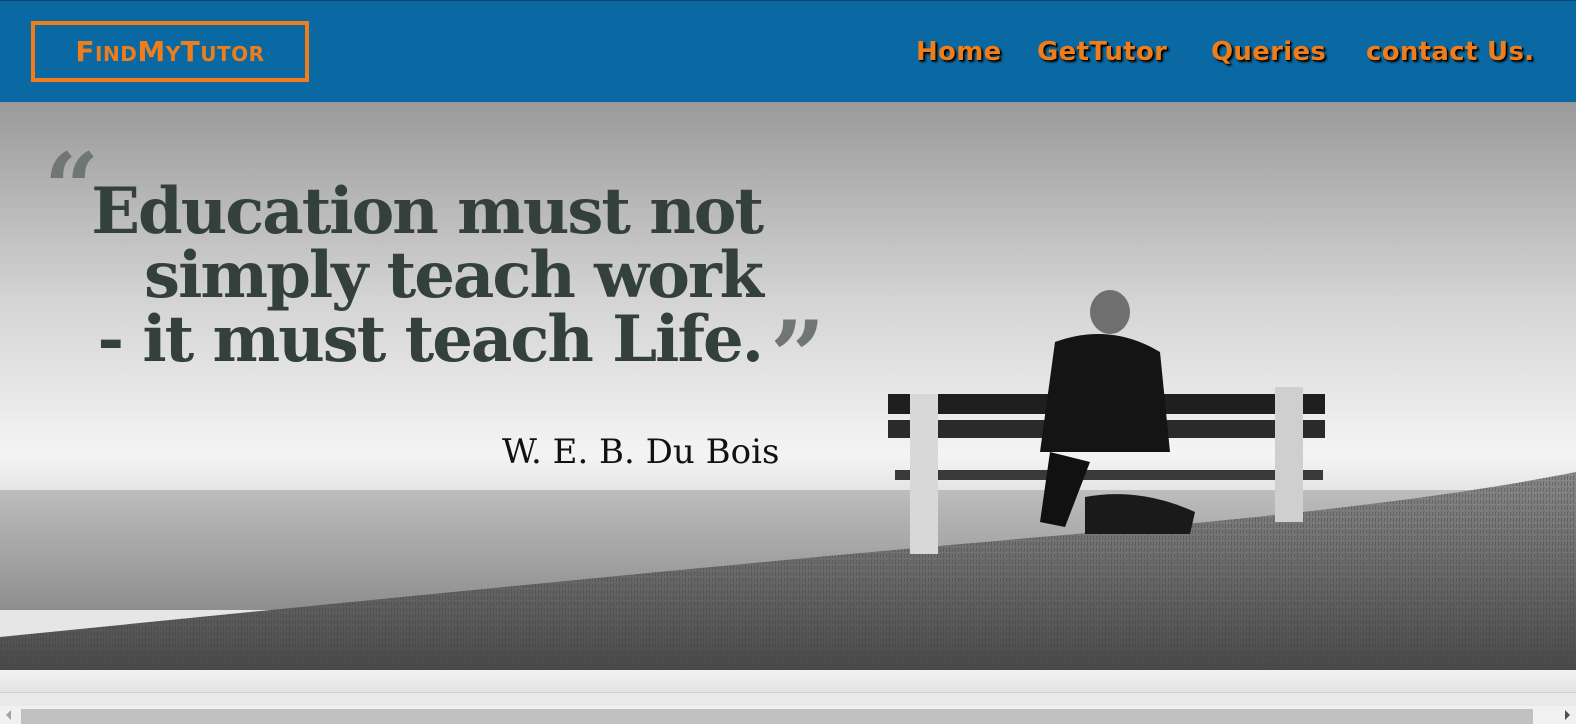 Image resolution: width=1576 pixels, height=724 pixels. I want to click on quote-line: - it must teach Life., so click(431, 339).